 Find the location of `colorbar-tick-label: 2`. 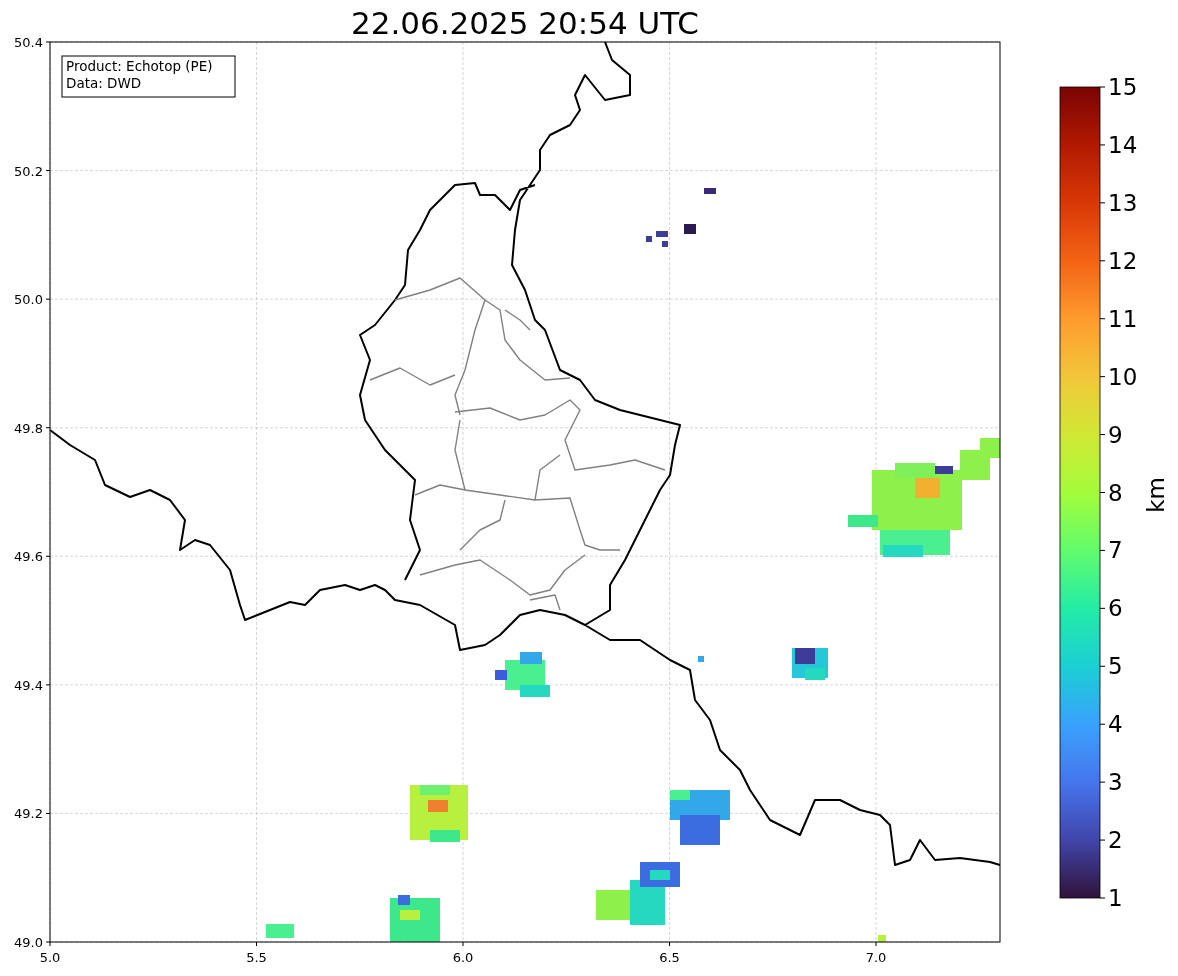

colorbar-tick-label: 2 is located at coordinates (1115, 840).